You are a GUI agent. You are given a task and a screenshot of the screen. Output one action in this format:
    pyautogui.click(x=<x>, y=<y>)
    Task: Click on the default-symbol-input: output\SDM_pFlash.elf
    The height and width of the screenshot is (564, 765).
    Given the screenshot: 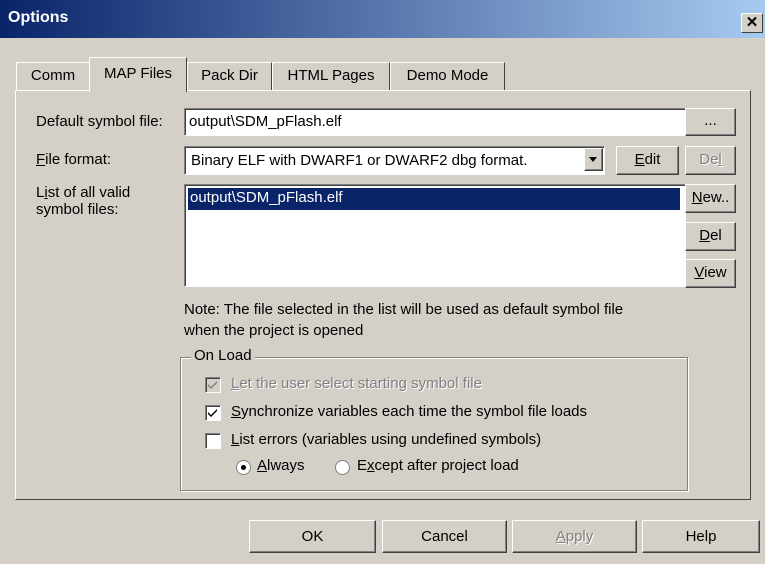 What is the action you would take?
    pyautogui.click(x=438, y=122)
    